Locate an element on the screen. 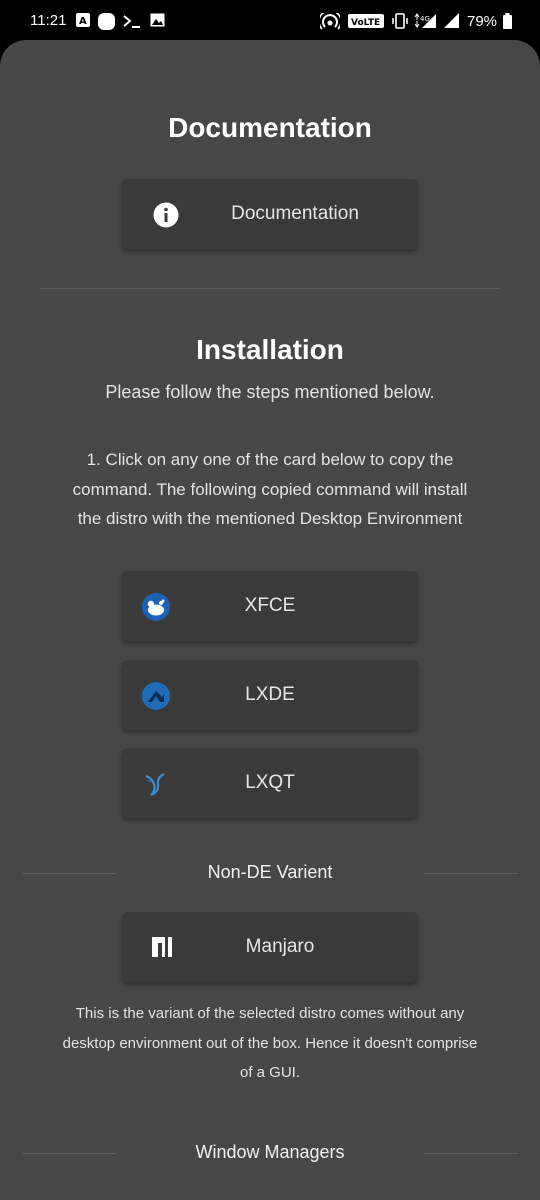 The image size is (540, 1200). battery-icon is located at coordinates (507, 22).